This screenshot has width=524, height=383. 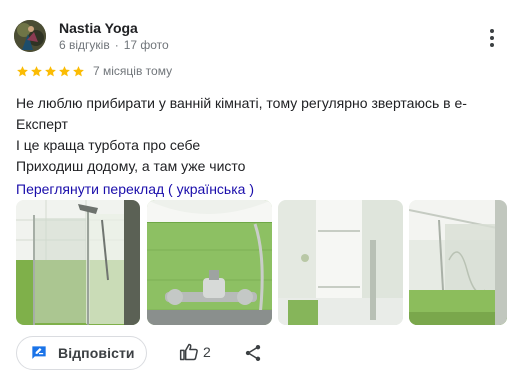 I want to click on reply-label: Відповісти, so click(x=96, y=353).